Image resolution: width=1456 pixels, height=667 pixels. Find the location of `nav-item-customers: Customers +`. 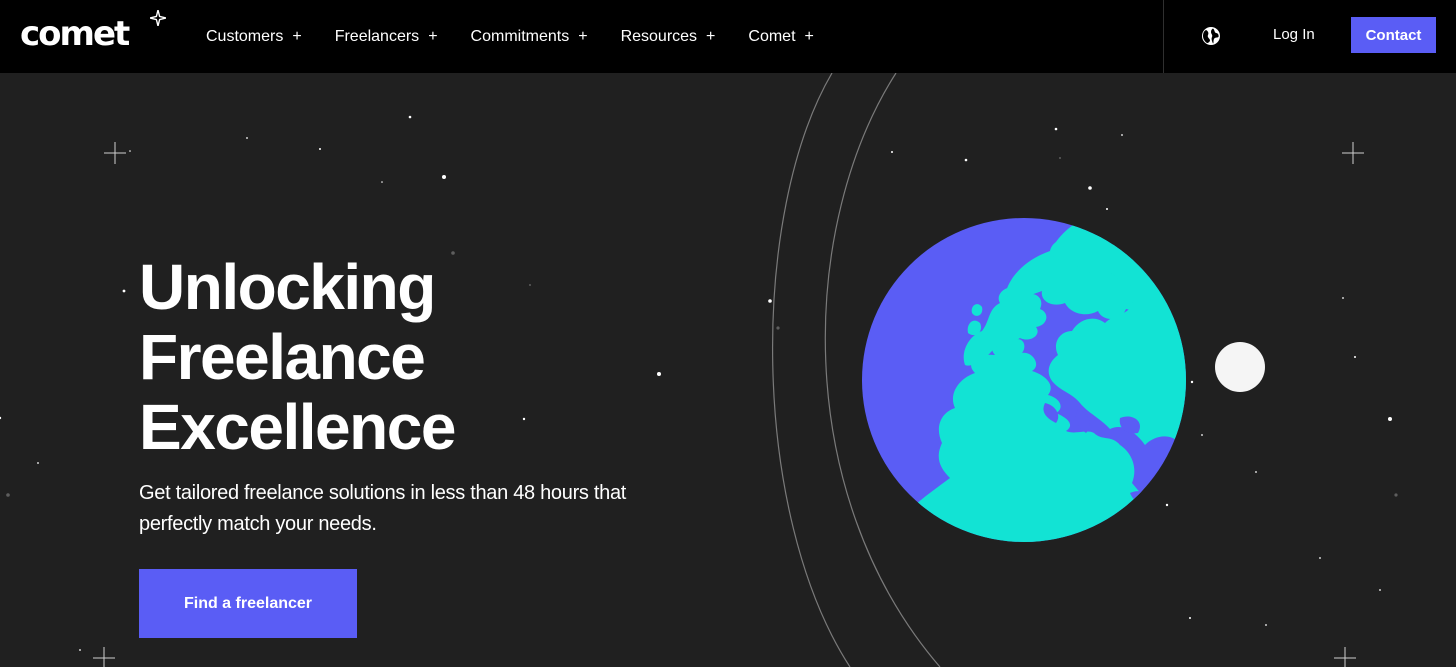

nav-item-customers: Customers + is located at coordinates (254, 37).